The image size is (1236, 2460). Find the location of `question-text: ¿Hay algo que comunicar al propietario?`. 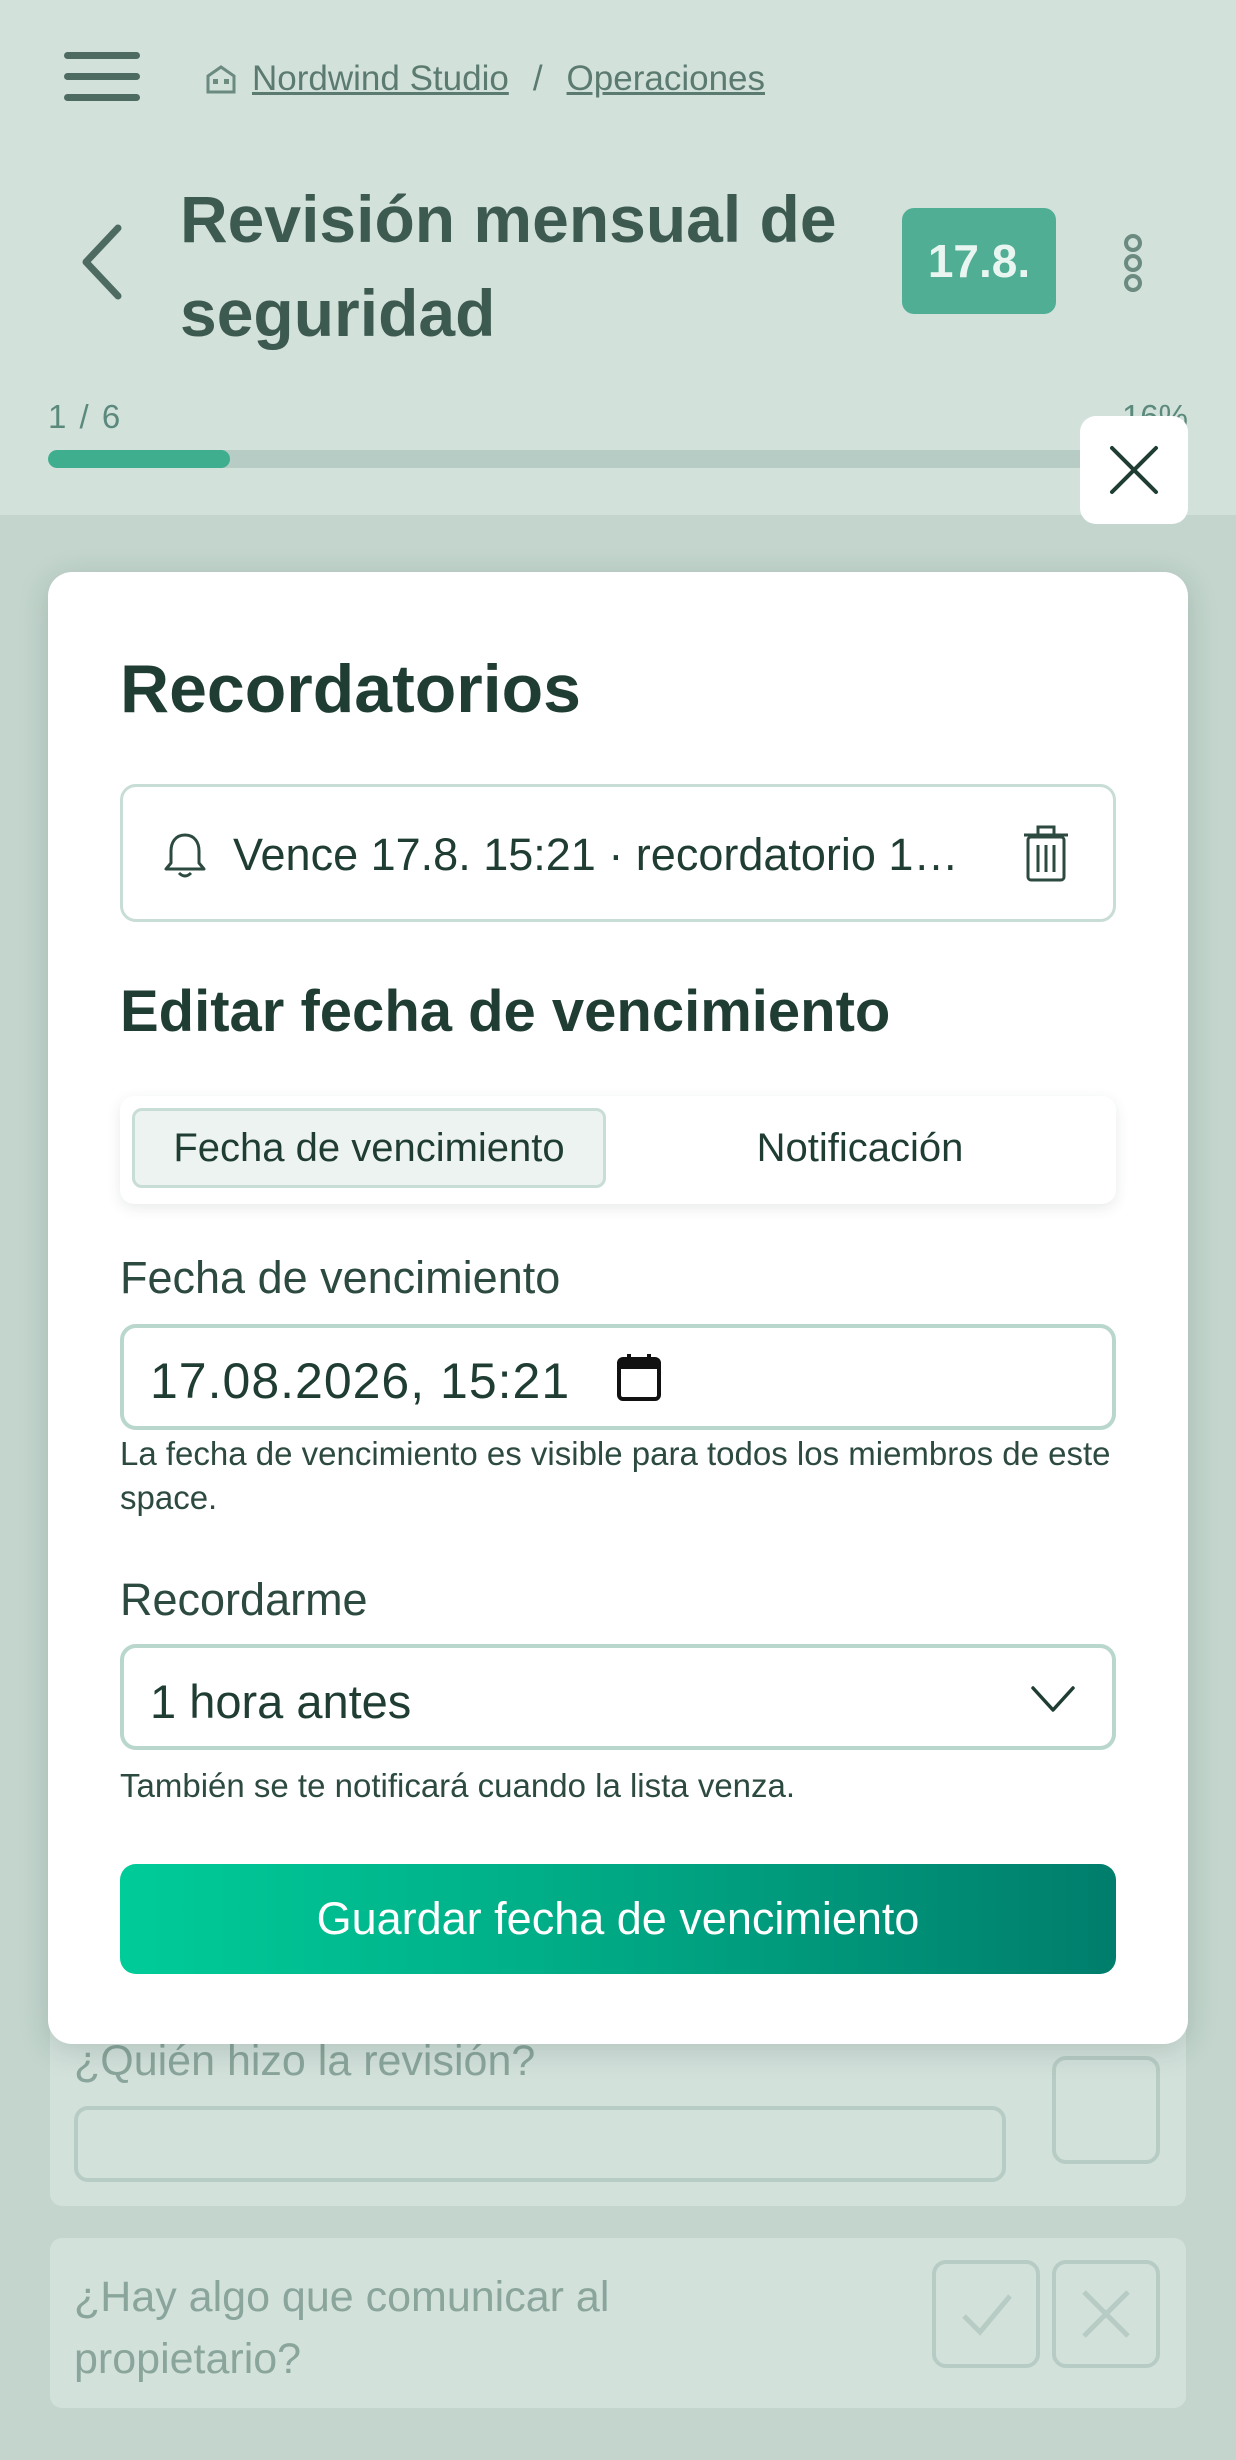

question-text: ¿Hay algo que comunicar al propietario? is located at coordinates (342, 2328).